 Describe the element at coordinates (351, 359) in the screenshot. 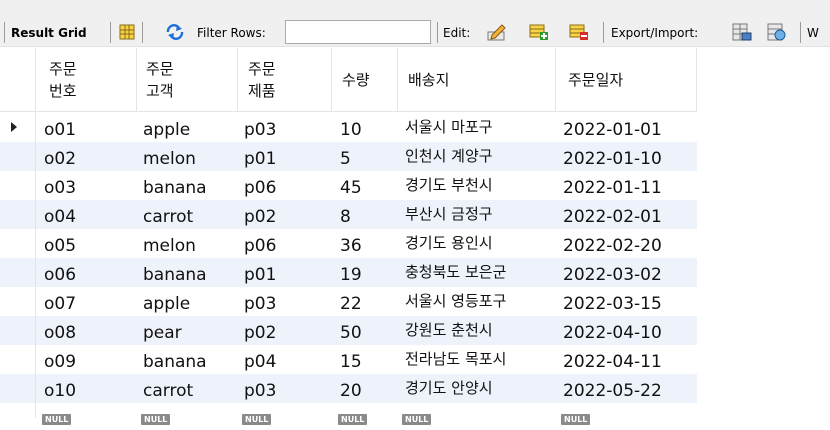

I see `quantity-cell: 15` at that location.